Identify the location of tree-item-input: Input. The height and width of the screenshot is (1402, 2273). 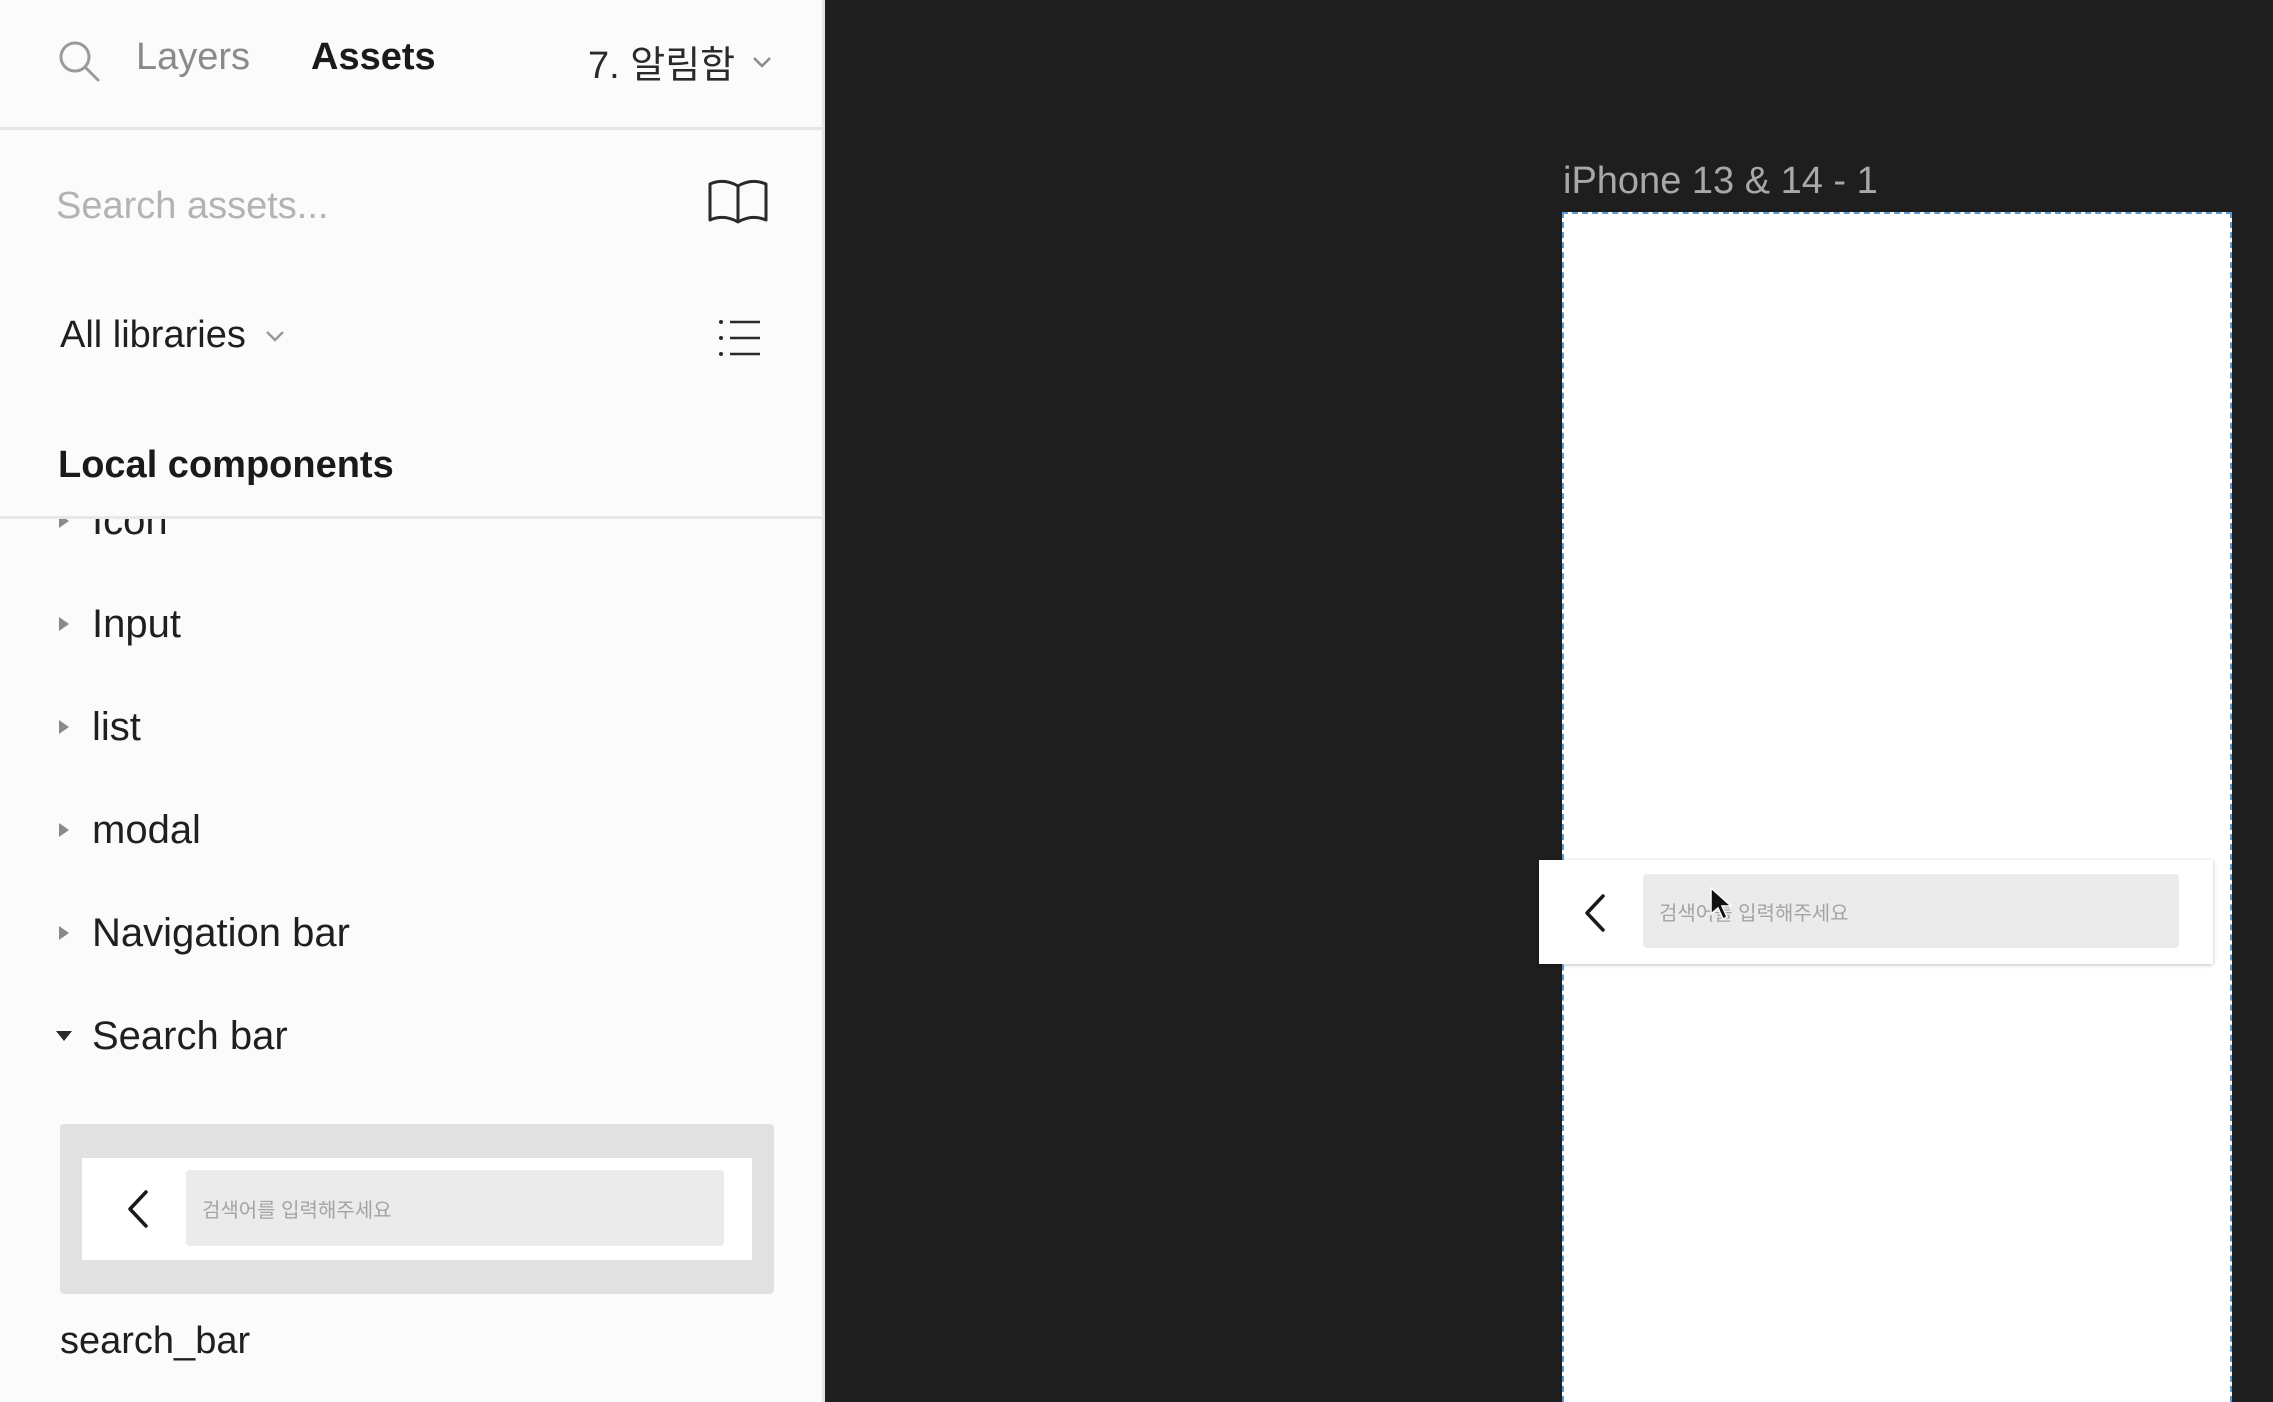
(411, 624).